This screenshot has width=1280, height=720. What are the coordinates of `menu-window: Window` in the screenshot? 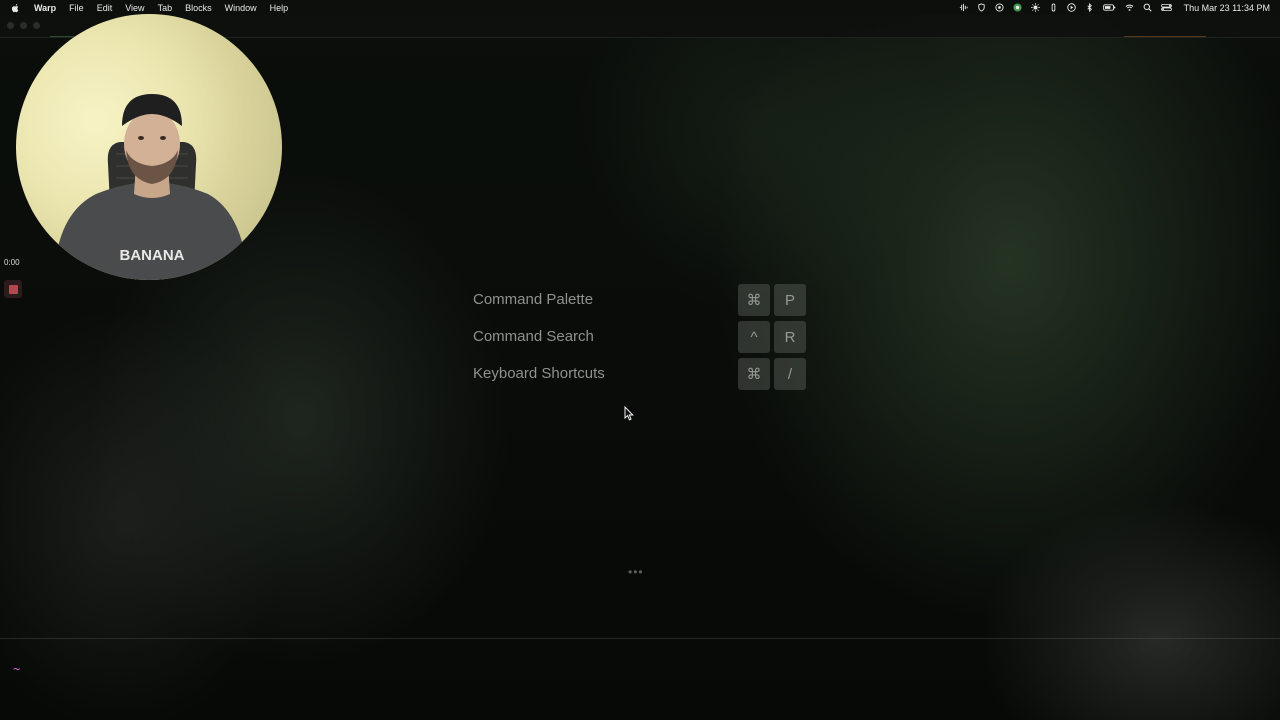 It's located at (241, 8).